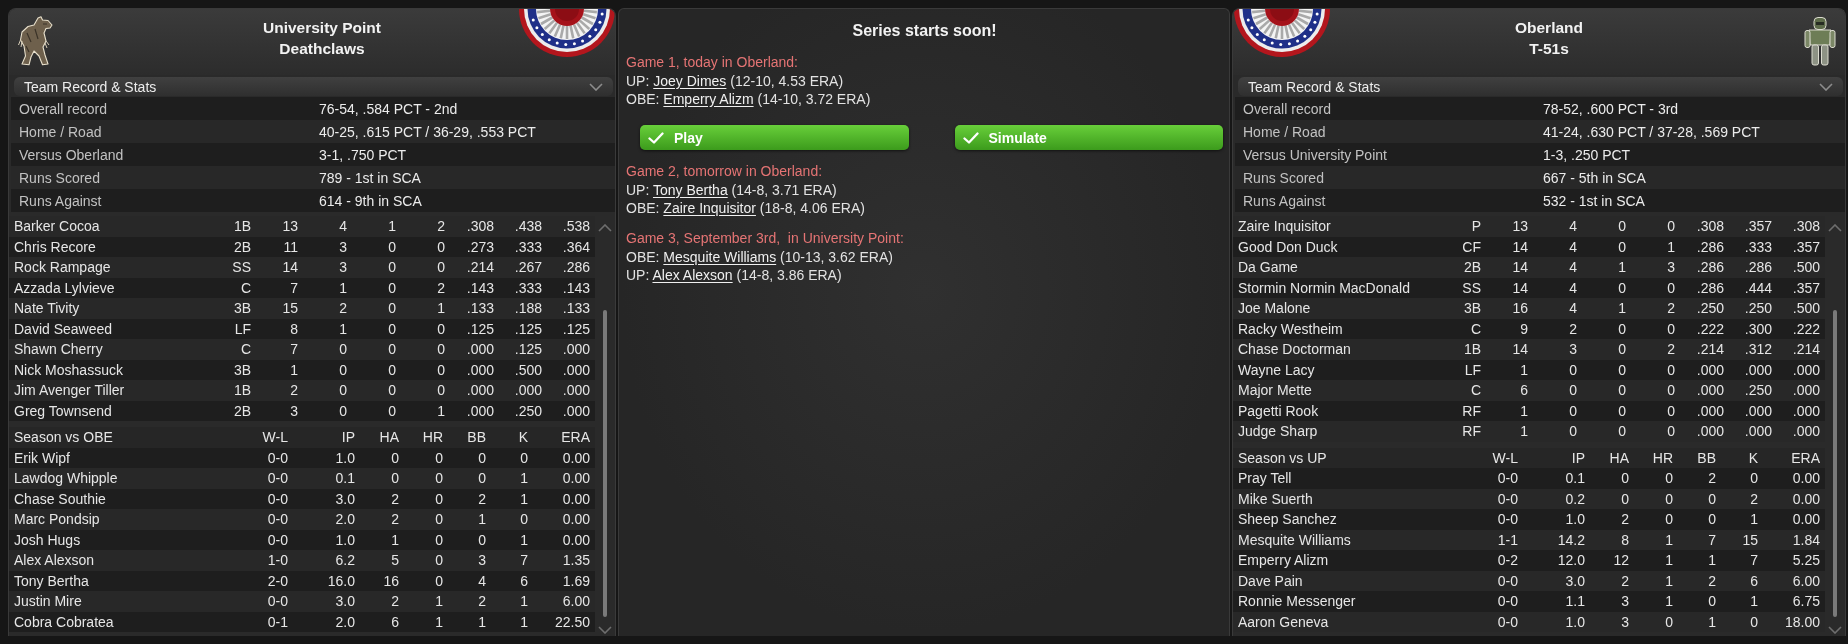 This screenshot has width=1848, height=644. What do you see at coordinates (1757, 390) in the screenshot?
I see `stat-cell-text: .250` at bounding box center [1757, 390].